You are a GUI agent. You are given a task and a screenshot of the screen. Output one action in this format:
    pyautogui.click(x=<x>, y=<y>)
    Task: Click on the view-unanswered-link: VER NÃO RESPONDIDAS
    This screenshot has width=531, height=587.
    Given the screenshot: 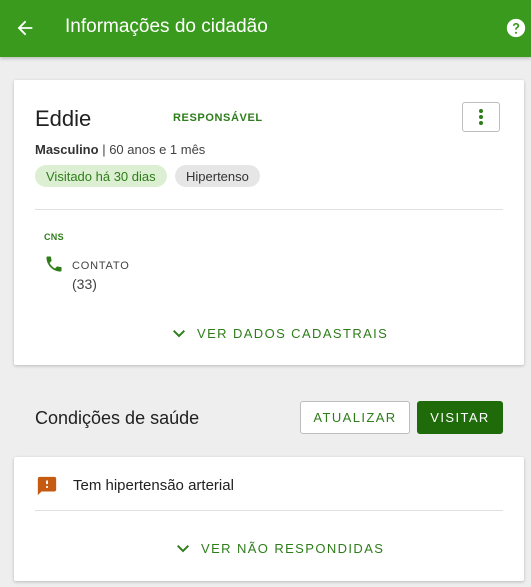 What is the action you would take?
    pyautogui.click(x=280, y=548)
    